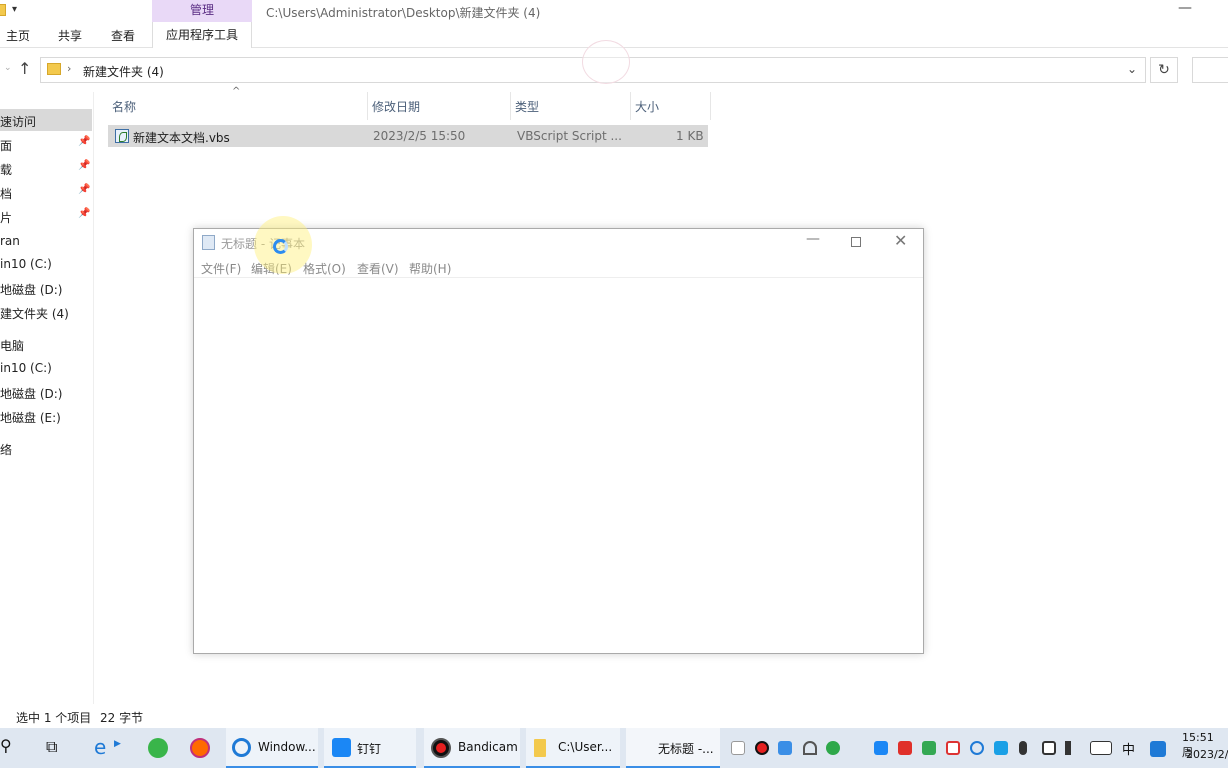  I want to click on search-input, so click(1210, 70).